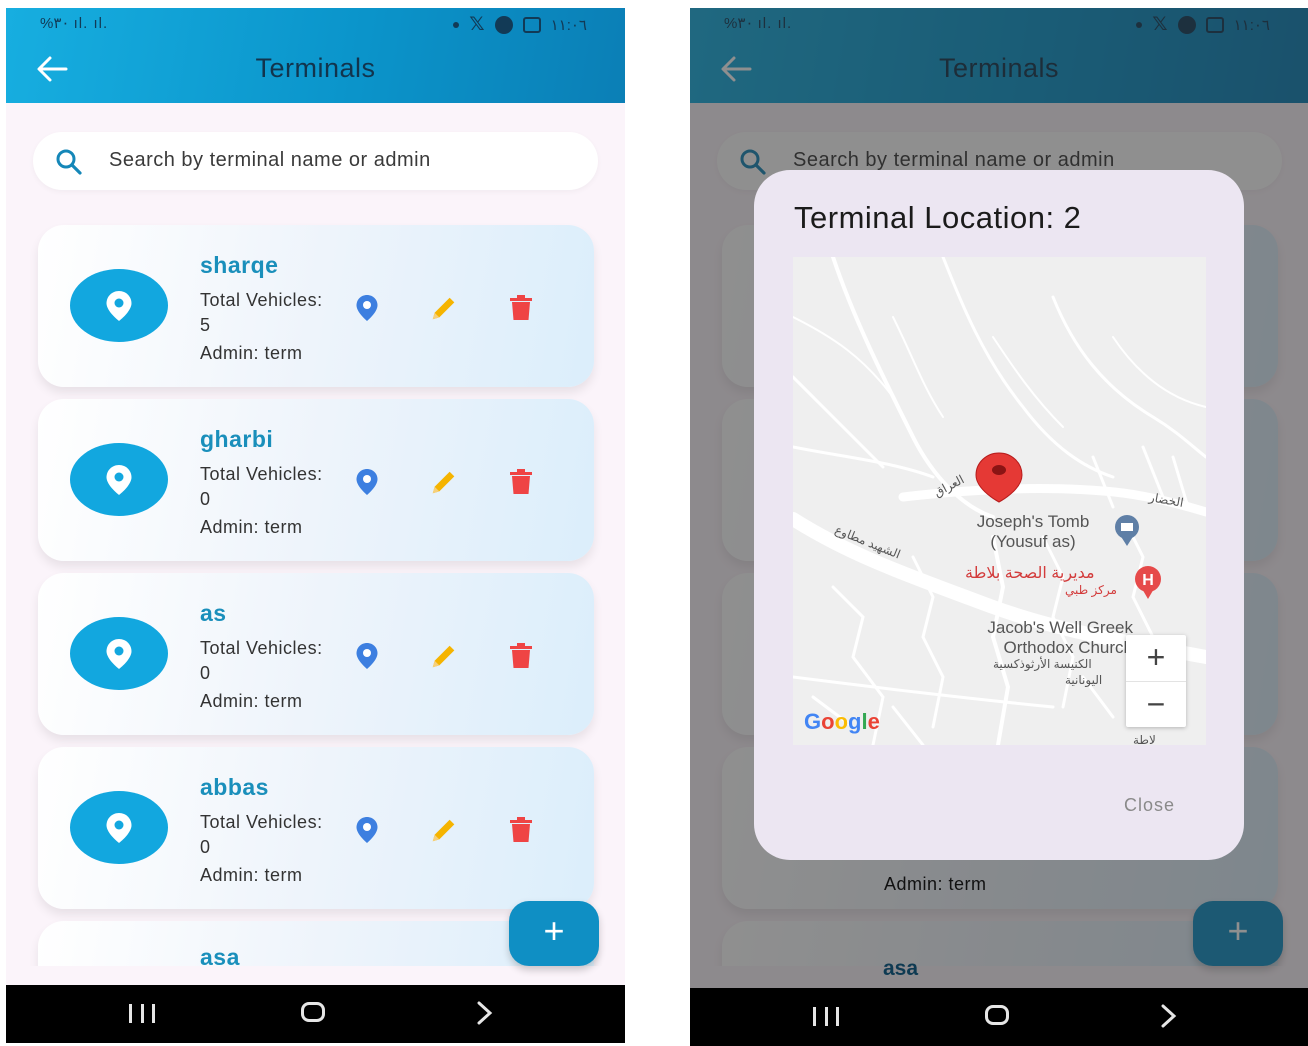 The width and height of the screenshot is (1308, 1046). What do you see at coordinates (315, 68) in the screenshot?
I see `page-title: Terminals` at bounding box center [315, 68].